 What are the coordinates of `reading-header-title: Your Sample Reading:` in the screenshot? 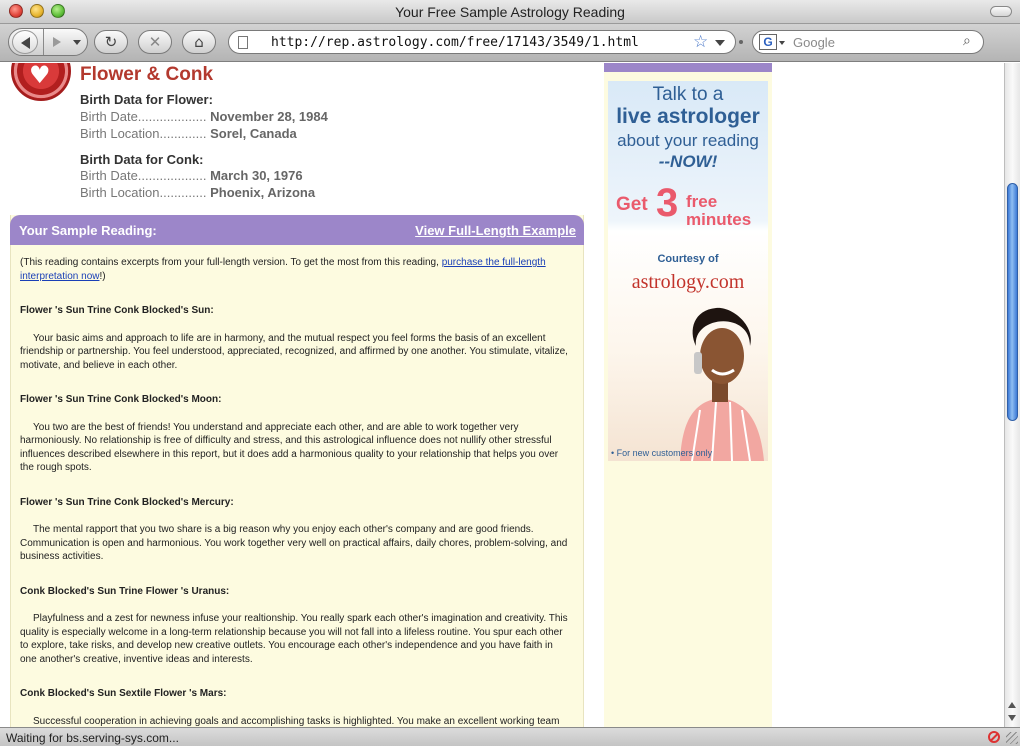 It's located at (88, 230).